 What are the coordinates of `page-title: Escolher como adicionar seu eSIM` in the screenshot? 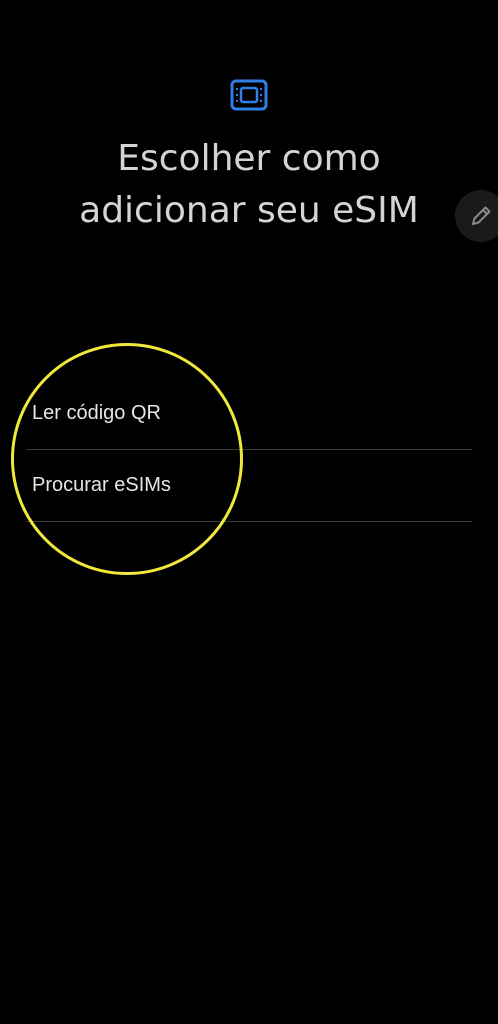 It's located at (249, 185).